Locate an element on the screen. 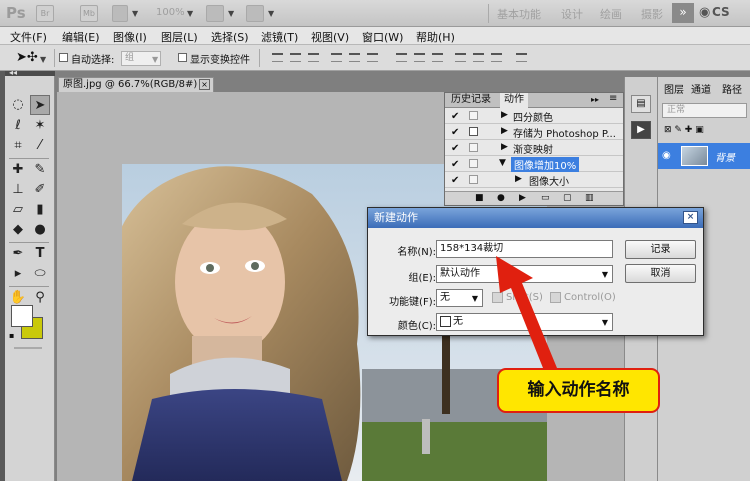 This screenshot has width=750, height=481. annotation-callout: 输入动作名称 is located at coordinates (578, 390).